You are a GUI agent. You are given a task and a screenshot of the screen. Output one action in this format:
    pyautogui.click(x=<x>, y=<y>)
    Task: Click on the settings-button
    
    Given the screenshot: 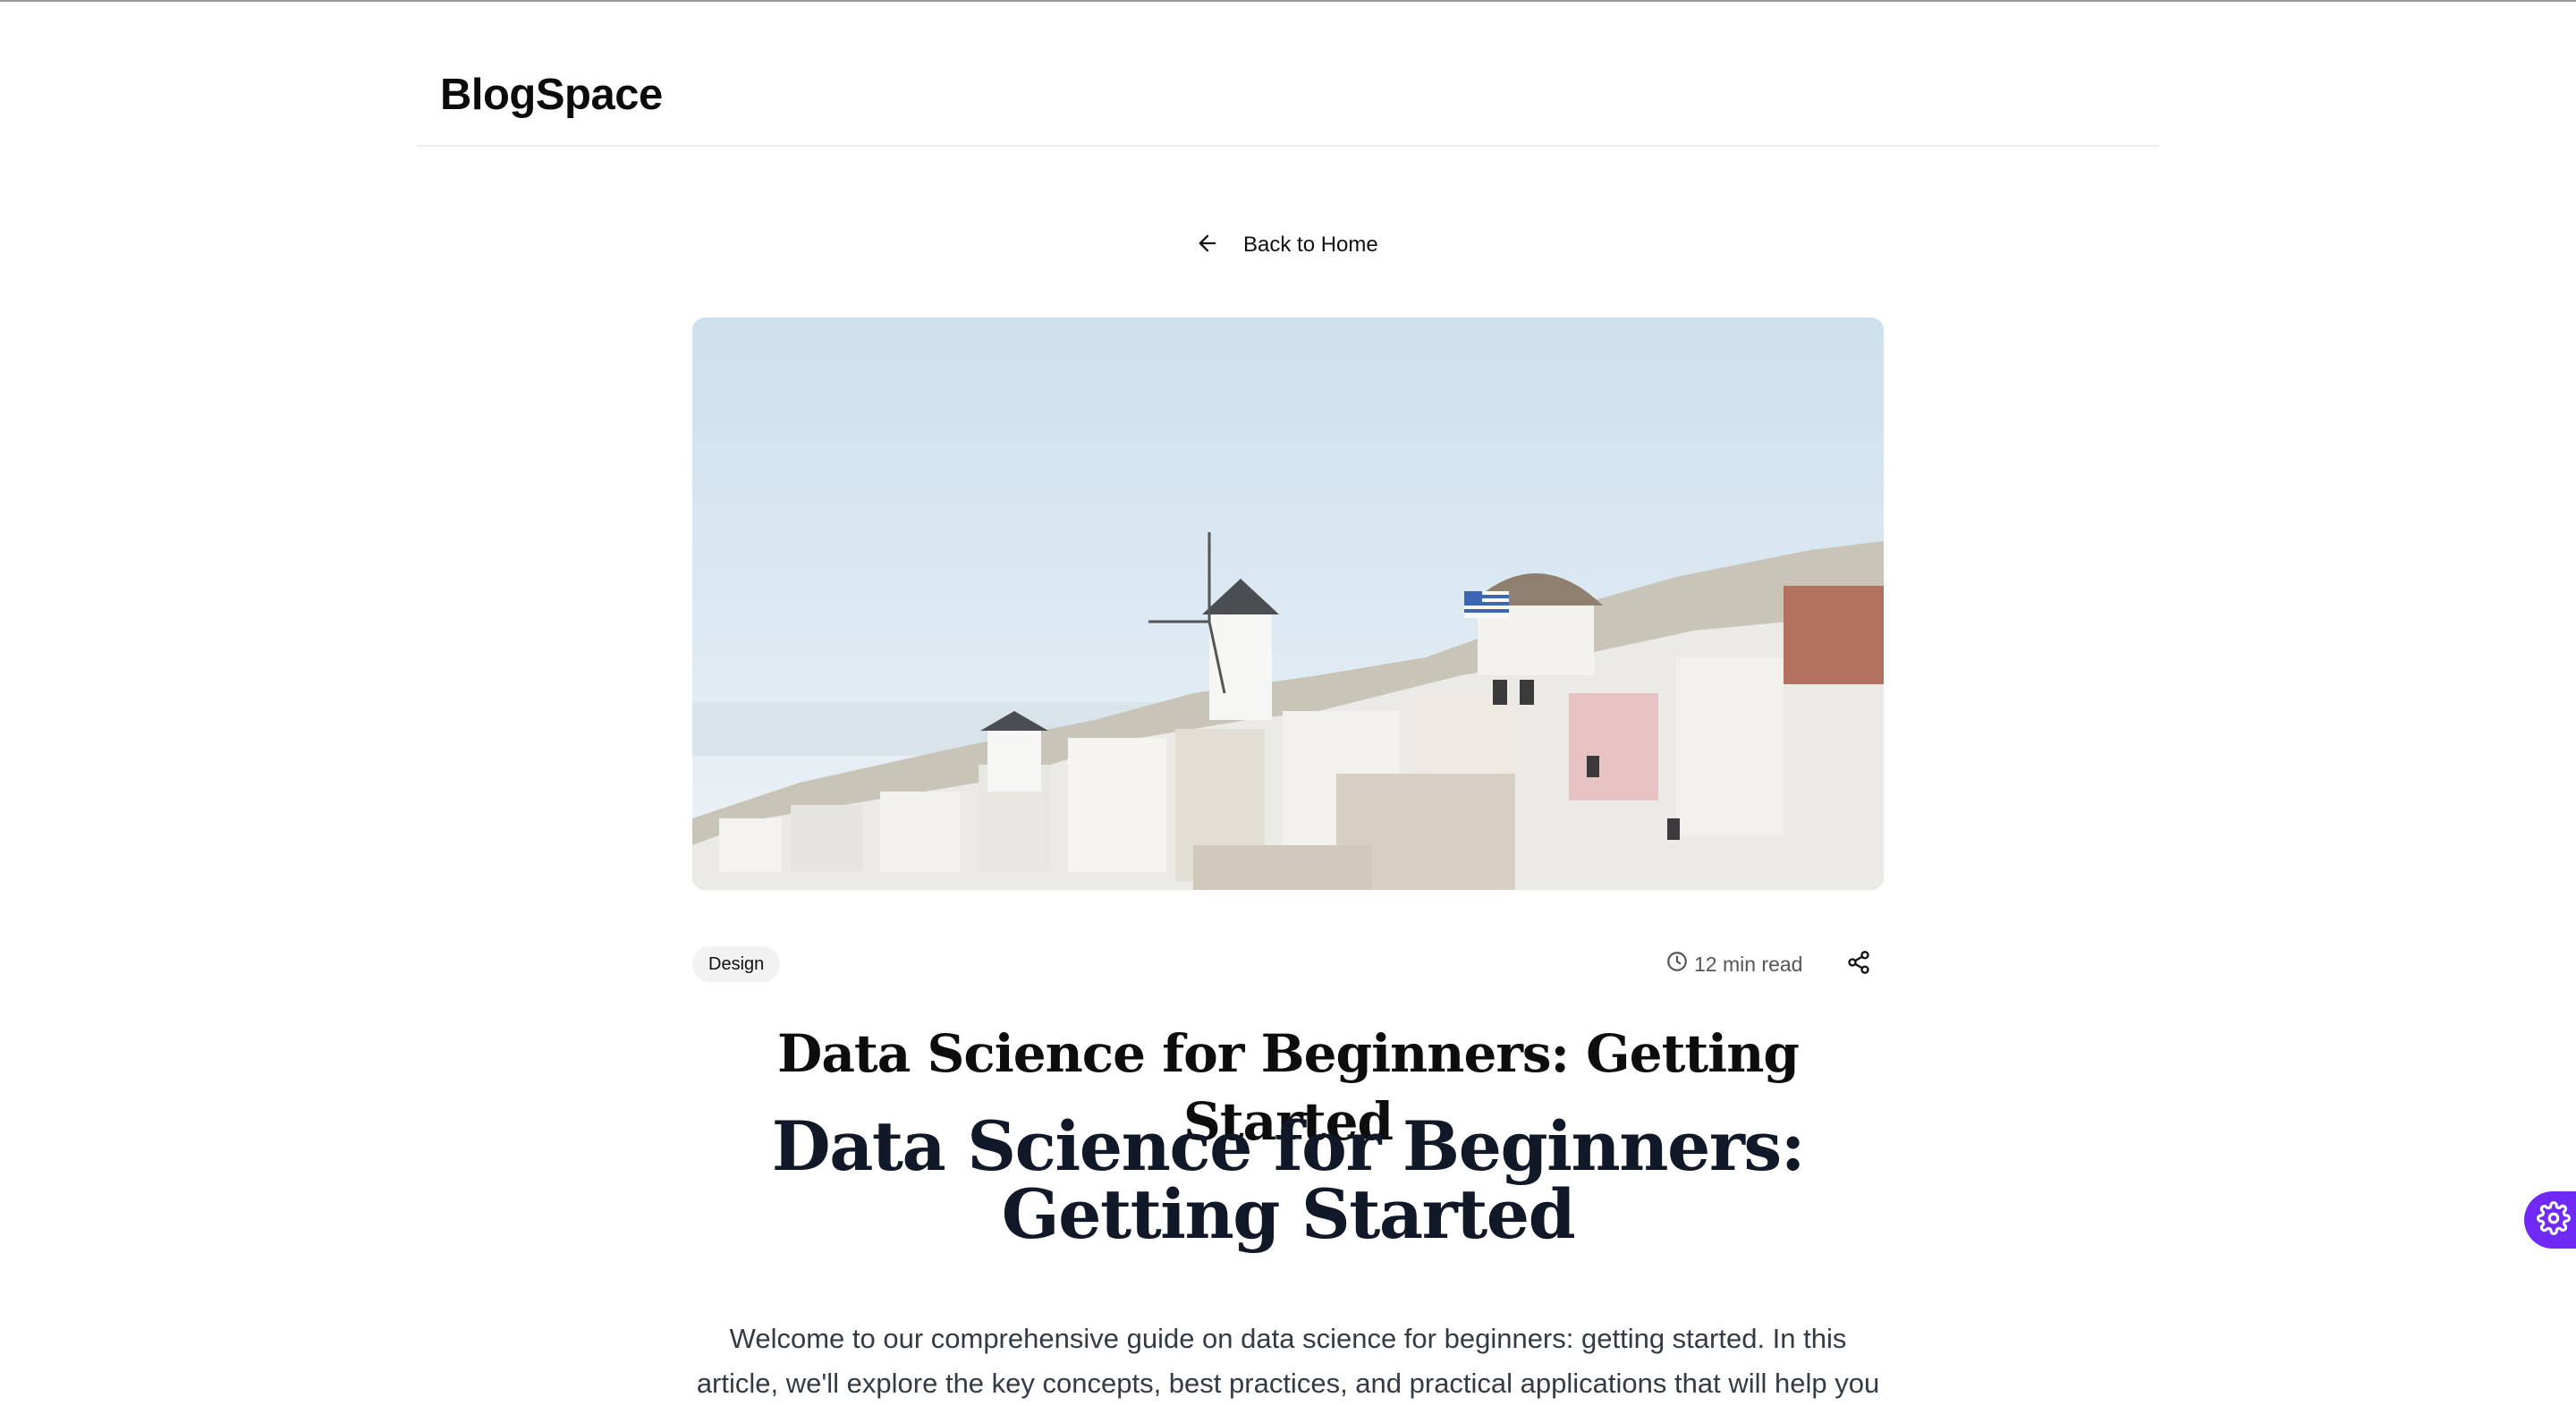 What is the action you would take?
    pyautogui.click(x=2550, y=1220)
    